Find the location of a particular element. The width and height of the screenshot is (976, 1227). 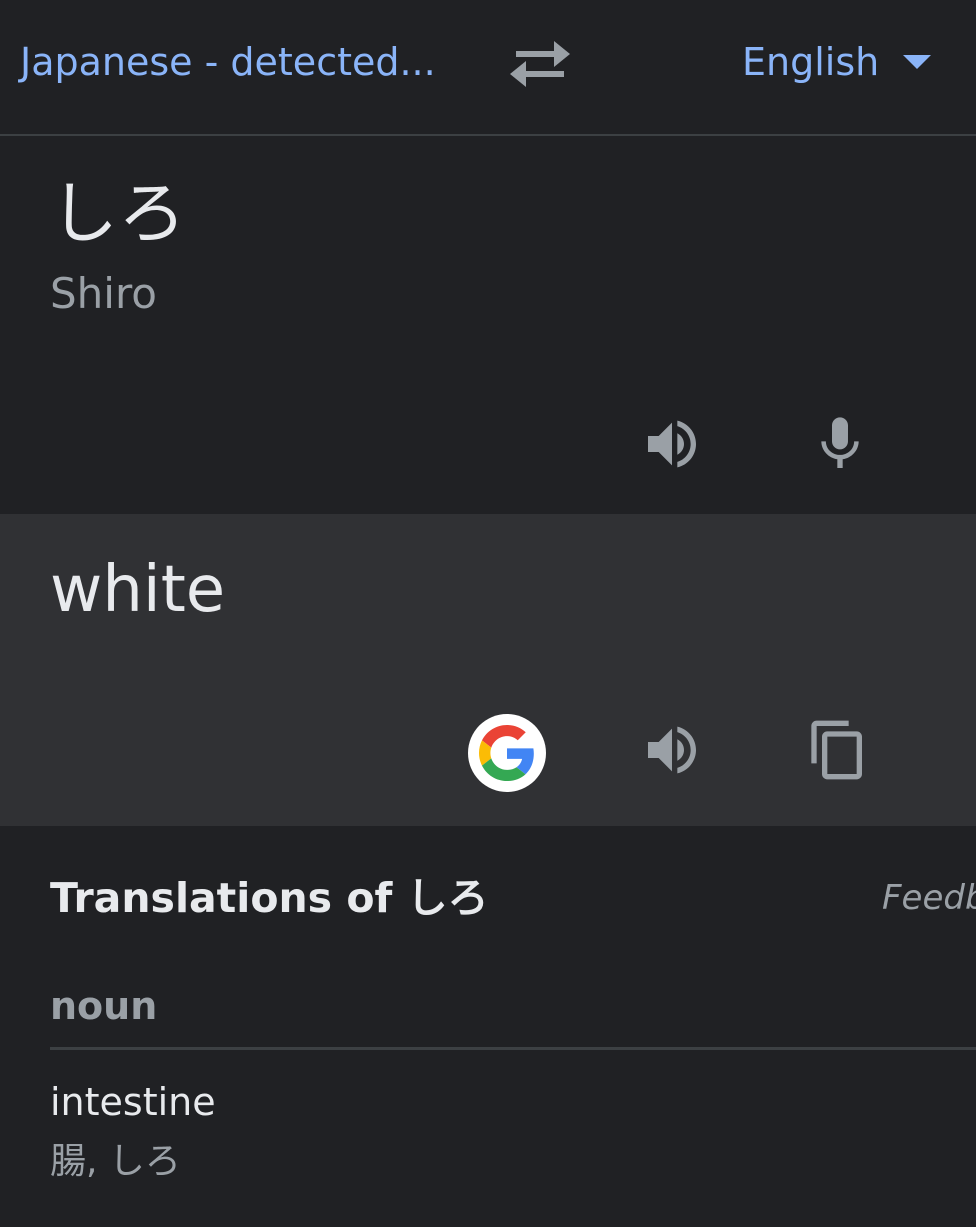

translation-text: white is located at coordinates (137, 590).